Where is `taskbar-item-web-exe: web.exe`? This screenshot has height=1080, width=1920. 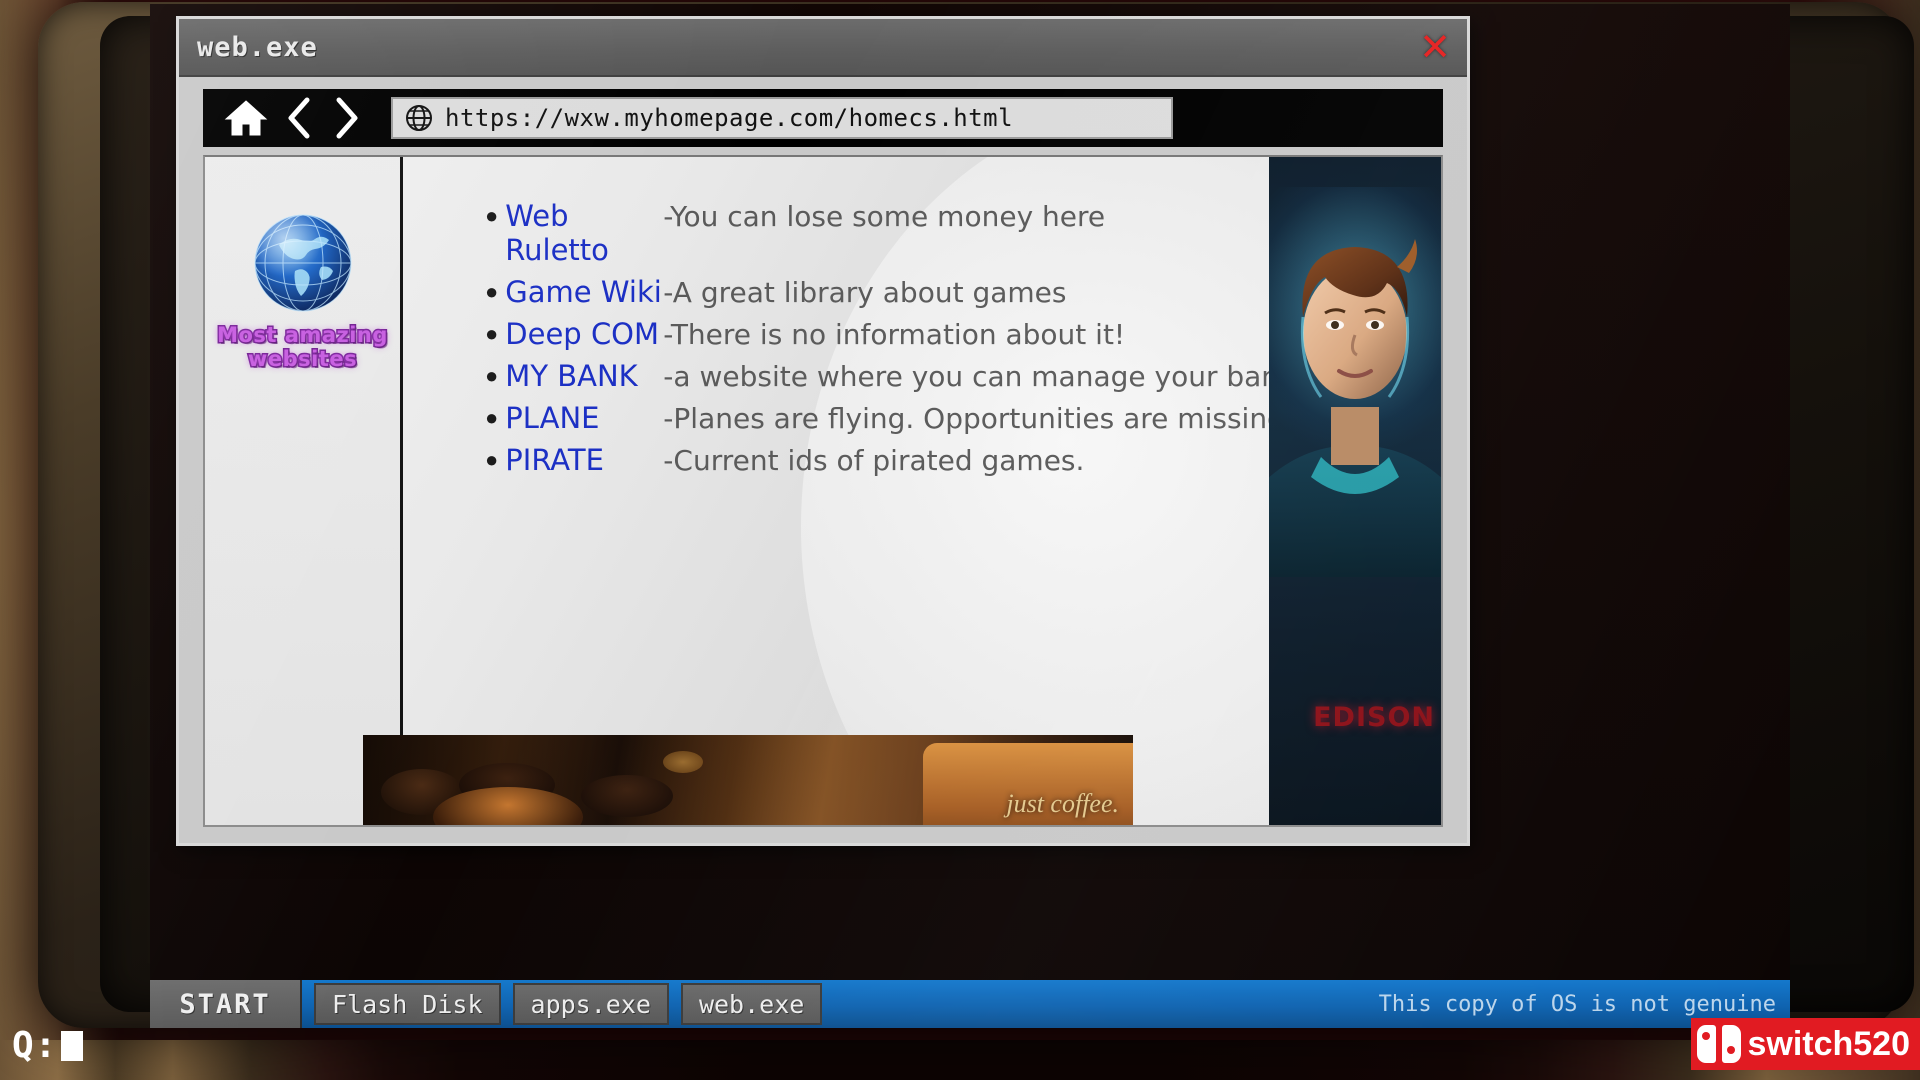 taskbar-item-web-exe: web.exe is located at coordinates (751, 1004).